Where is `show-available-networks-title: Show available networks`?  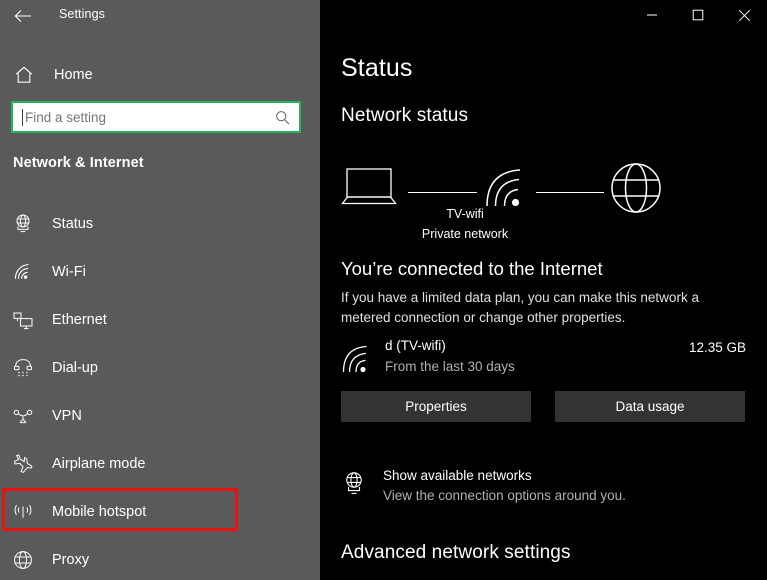 show-available-networks-title: Show available networks is located at coordinates (457, 475).